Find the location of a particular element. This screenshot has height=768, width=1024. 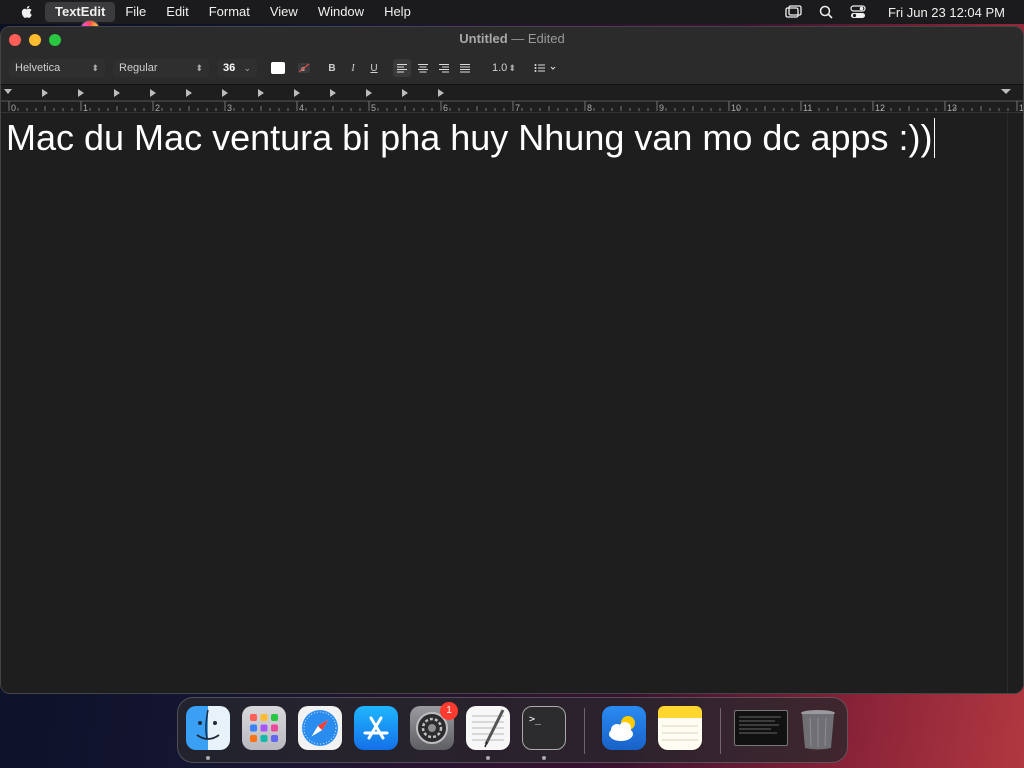

terminal-running-indicator is located at coordinates (544, 758).